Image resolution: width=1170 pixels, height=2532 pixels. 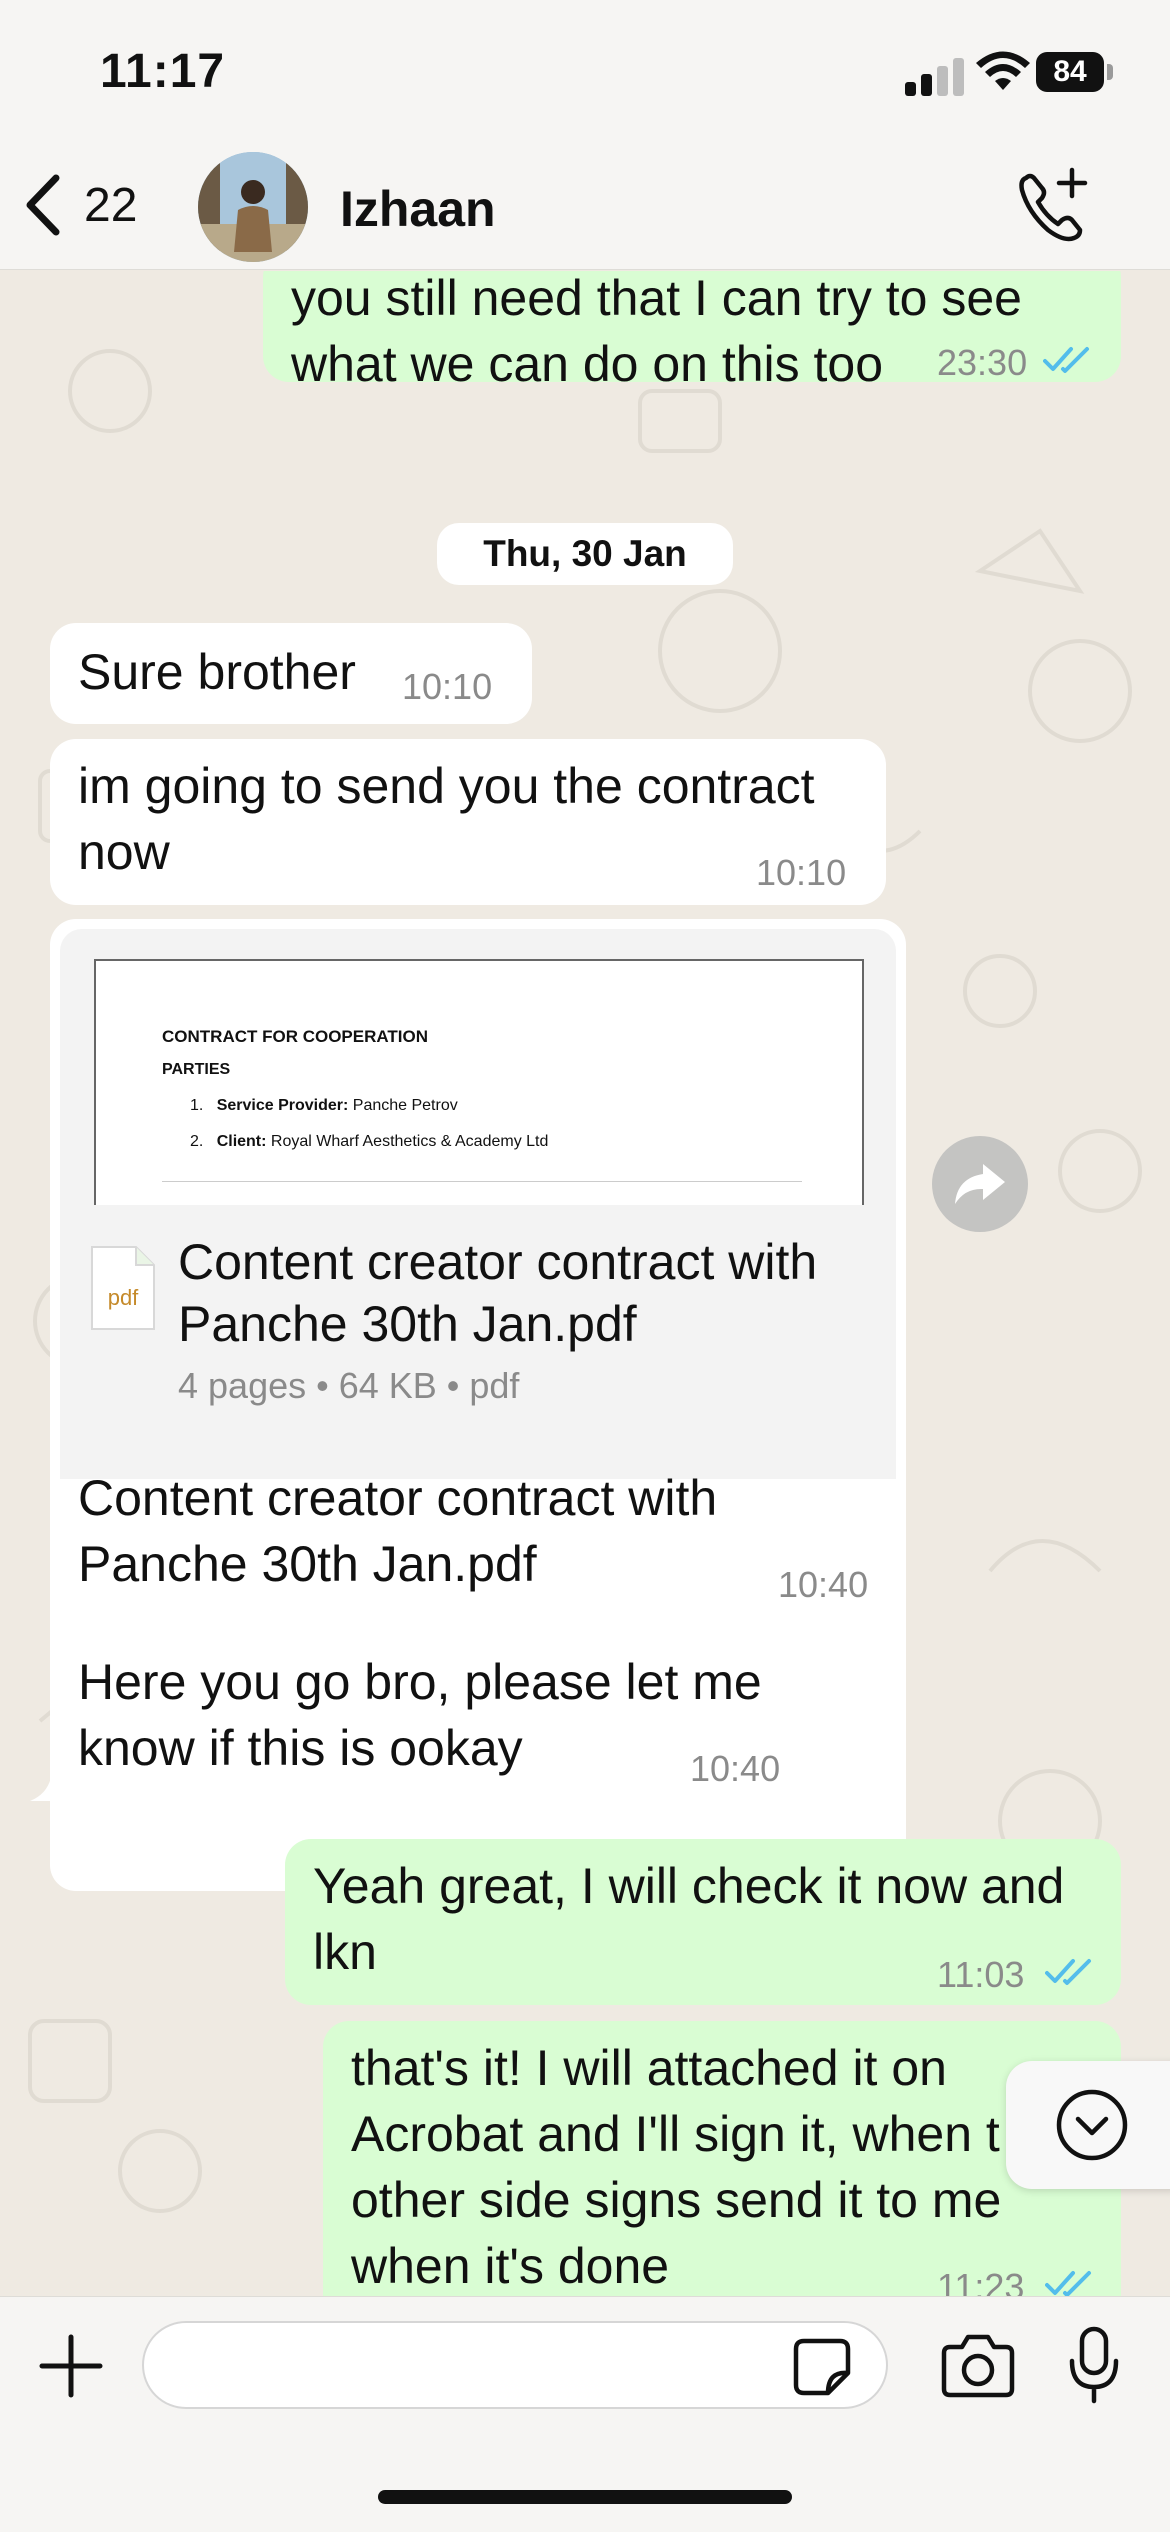 What do you see at coordinates (585, 205) in the screenshot?
I see `chat-header: 22 Izhaan` at bounding box center [585, 205].